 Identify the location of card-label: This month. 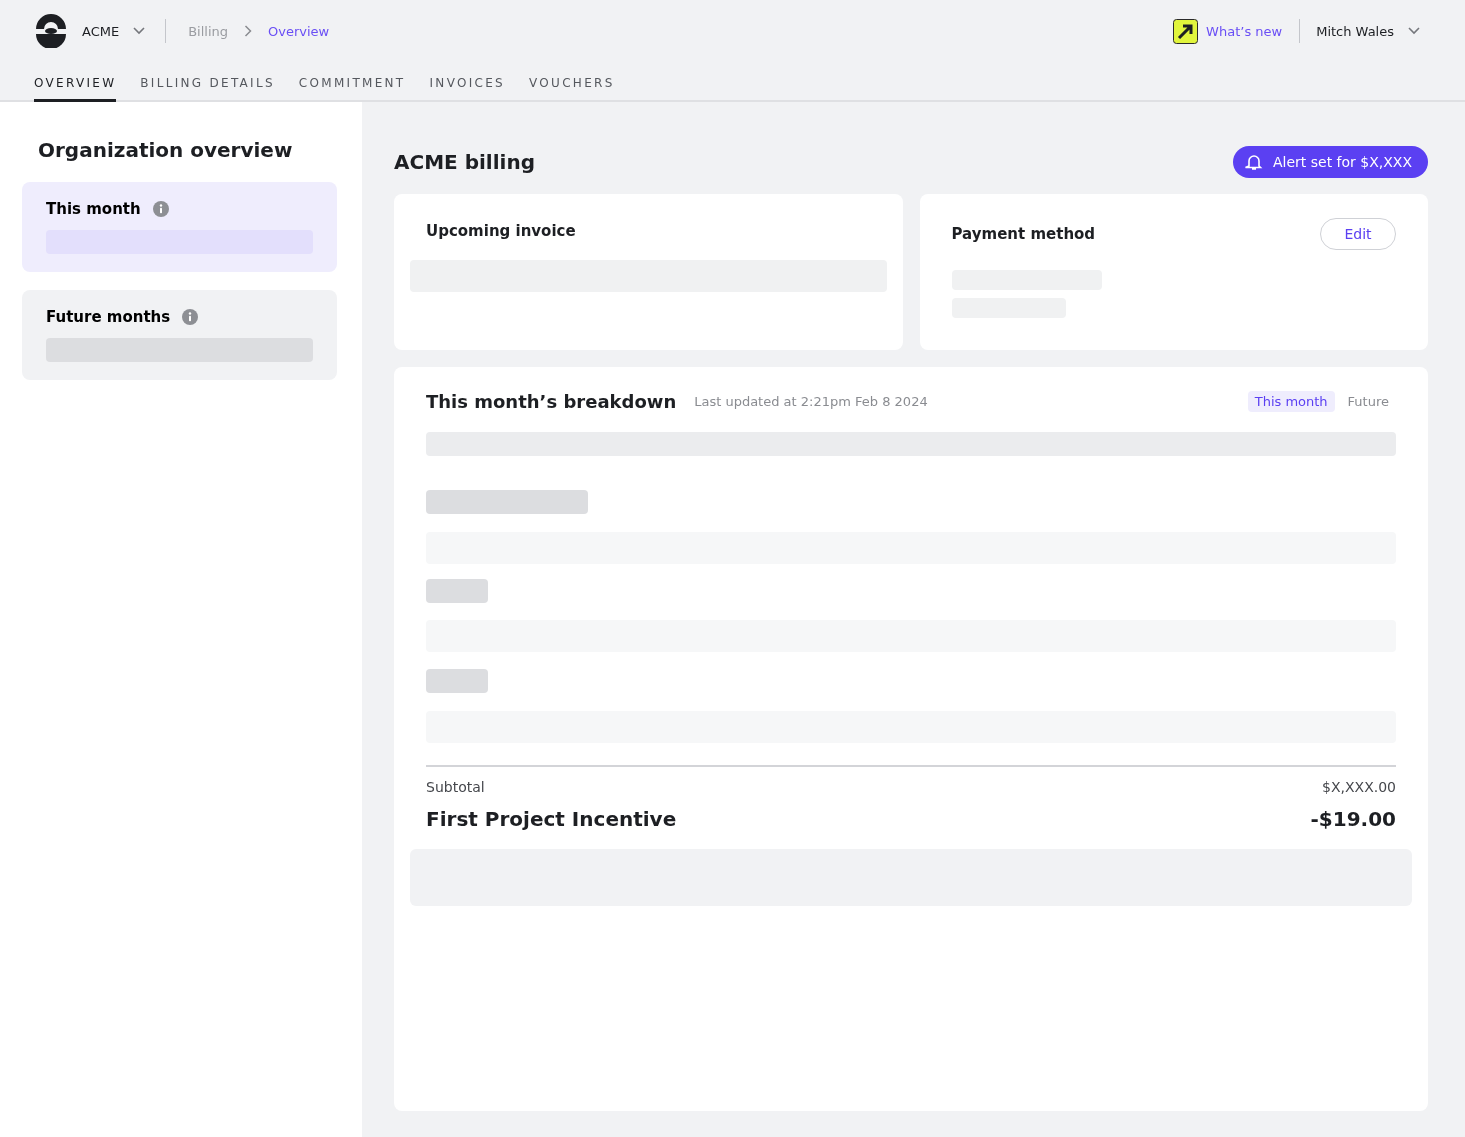
(93, 209).